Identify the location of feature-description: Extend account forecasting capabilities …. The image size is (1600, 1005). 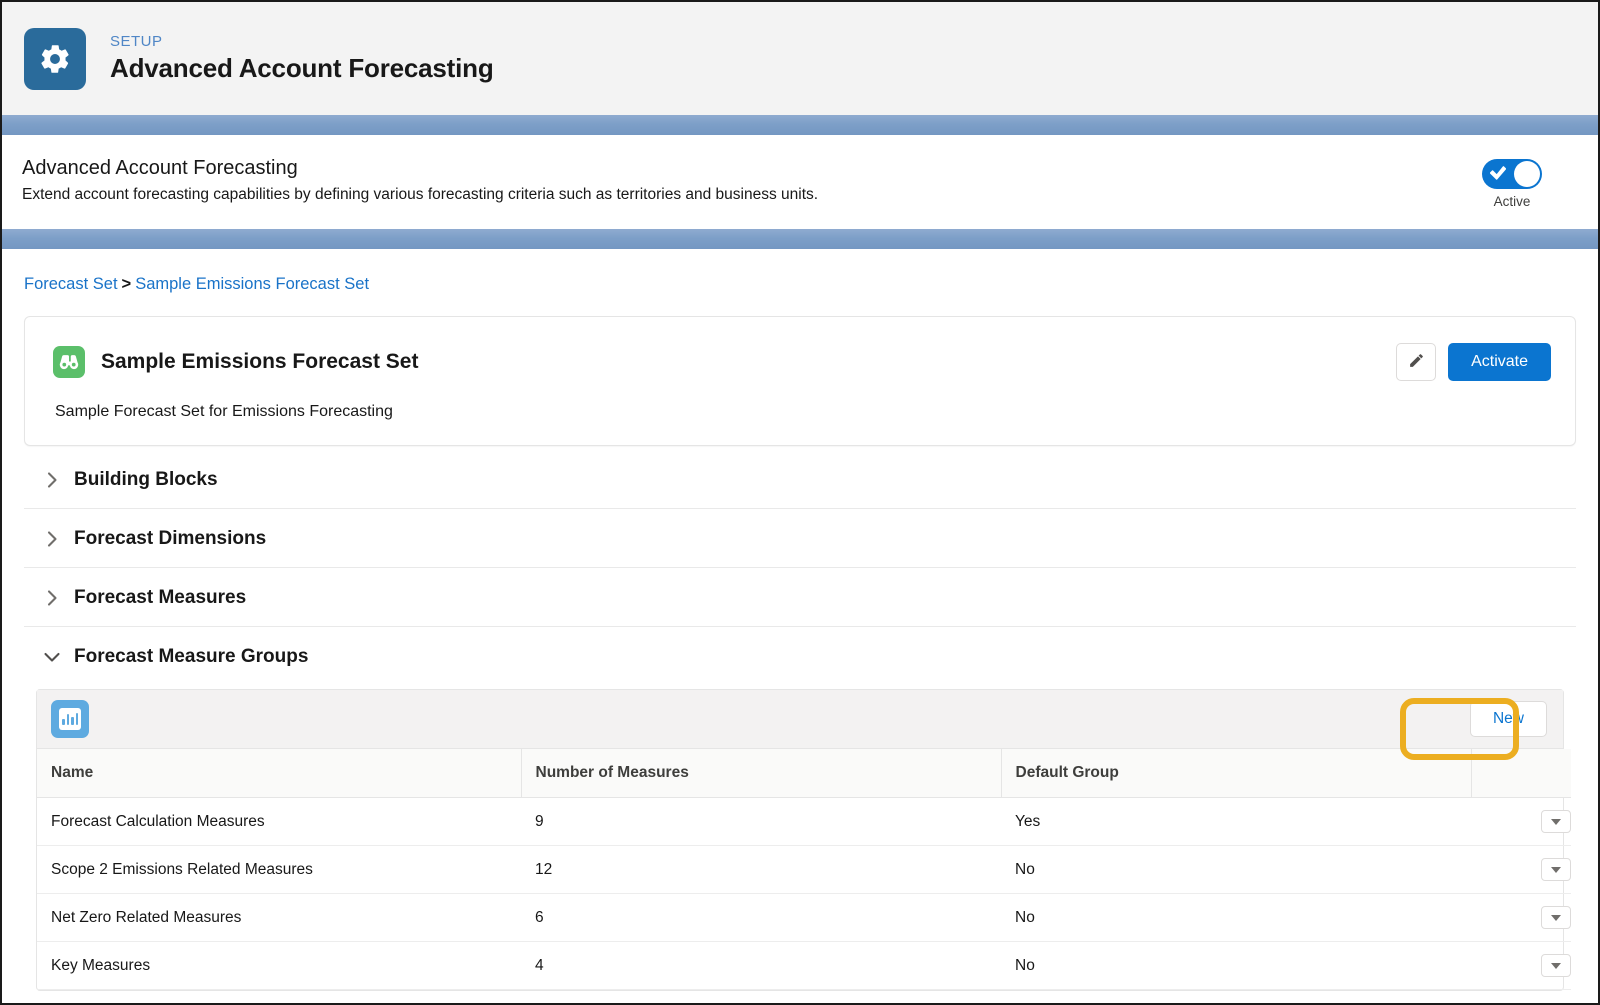
(420, 194).